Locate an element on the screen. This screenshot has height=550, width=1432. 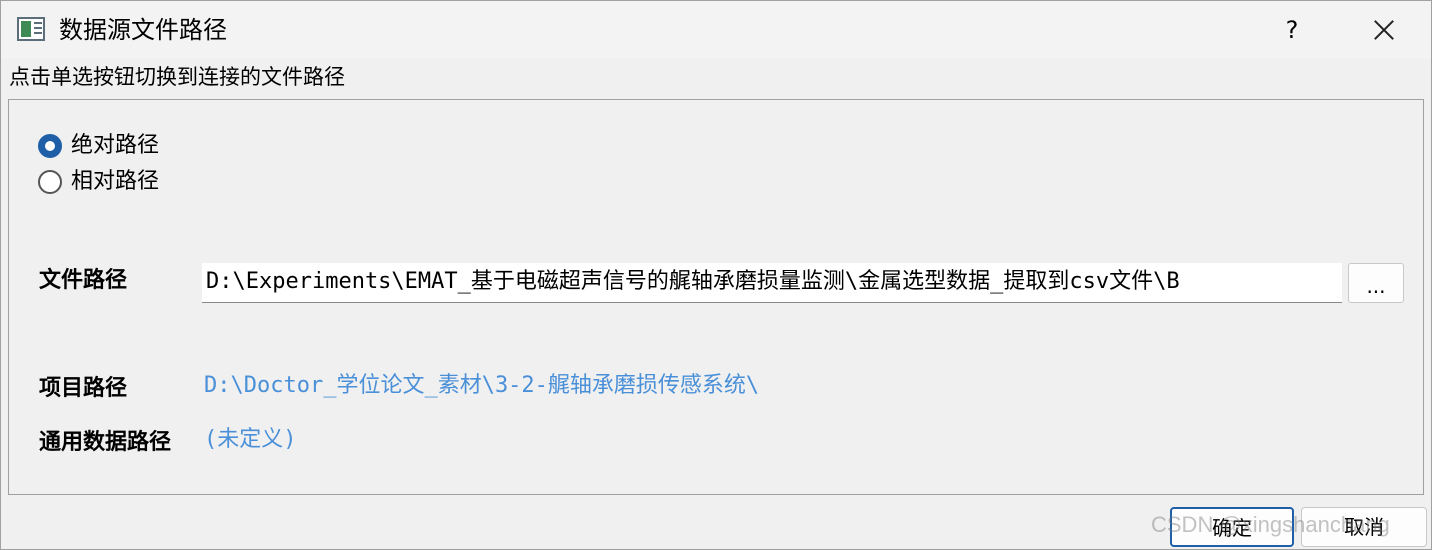
app-window-icon is located at coordinates (31, 29).